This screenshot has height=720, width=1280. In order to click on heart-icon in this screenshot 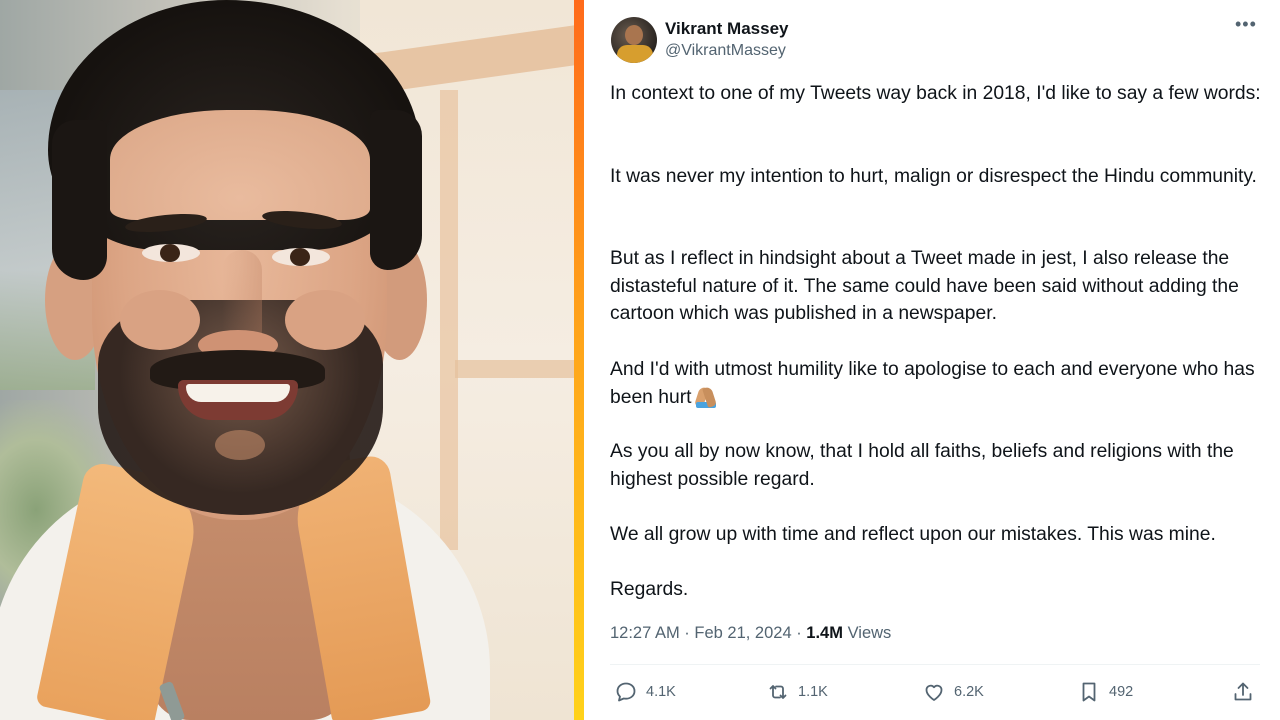, I will do `click(934, 692)`.